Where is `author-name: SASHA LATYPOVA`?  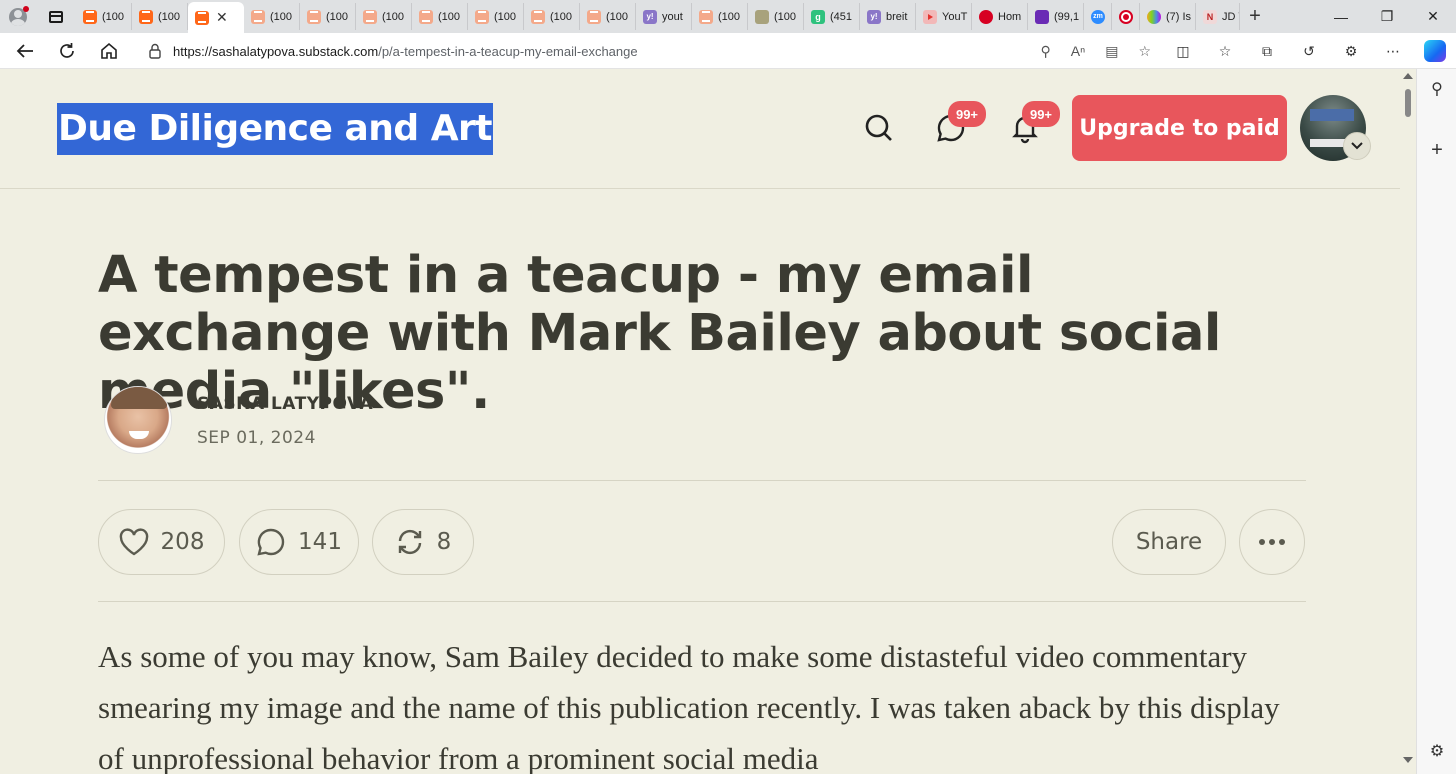
author-name: SASHA LATYPOVA is located at coordinates (285, 404).